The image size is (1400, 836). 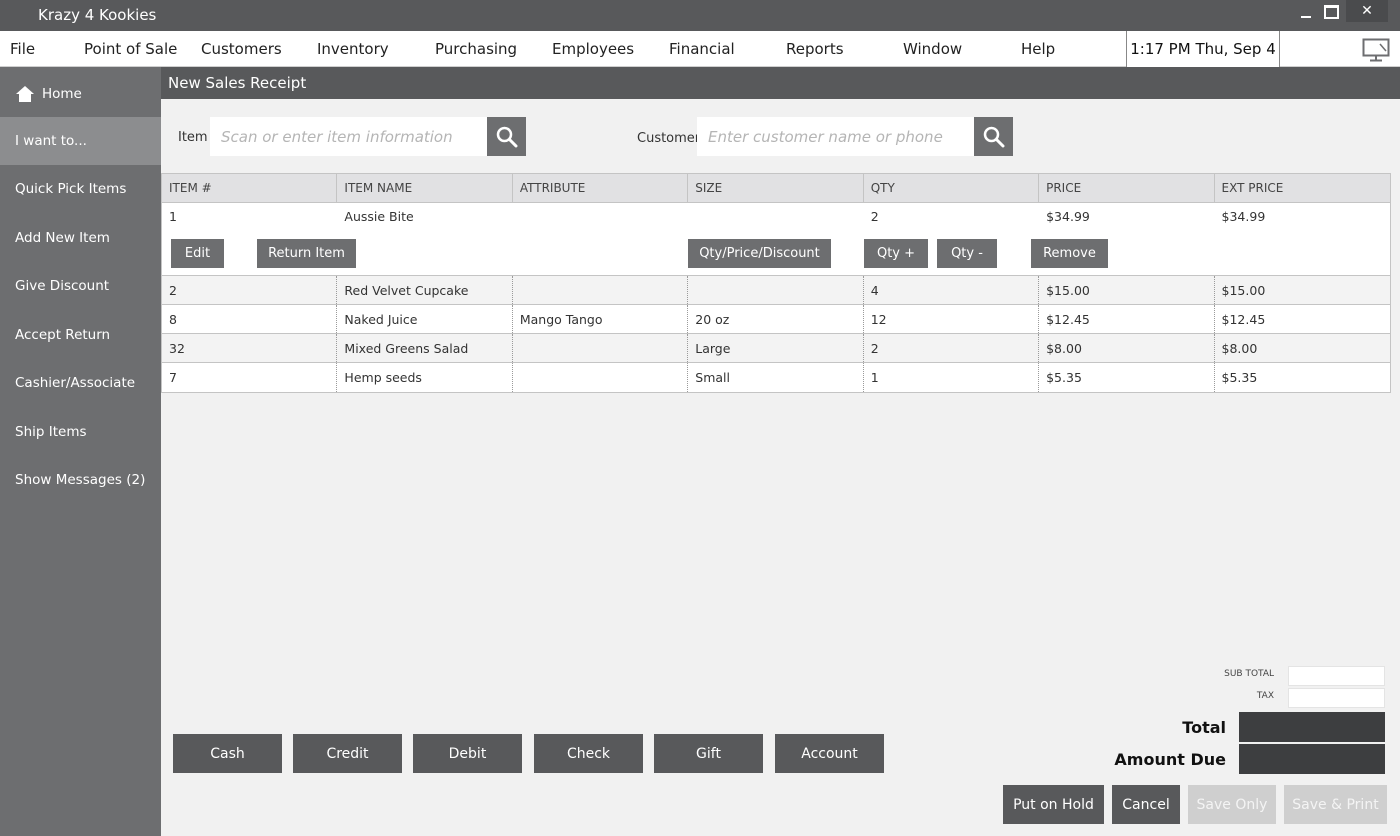 What do you see at coordinates (708, 753) in the screenshot?
I see `gift-button: Gift` at bounding box center [708, 753].